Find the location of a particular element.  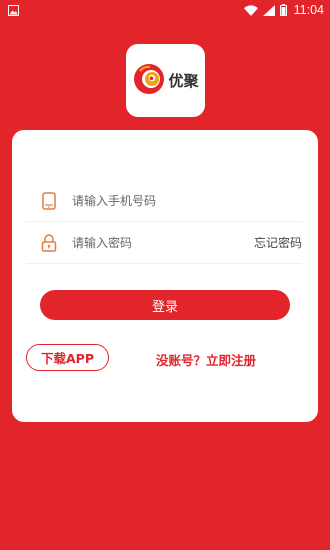

login-button: 登录 is located at coordinates (165, 305).